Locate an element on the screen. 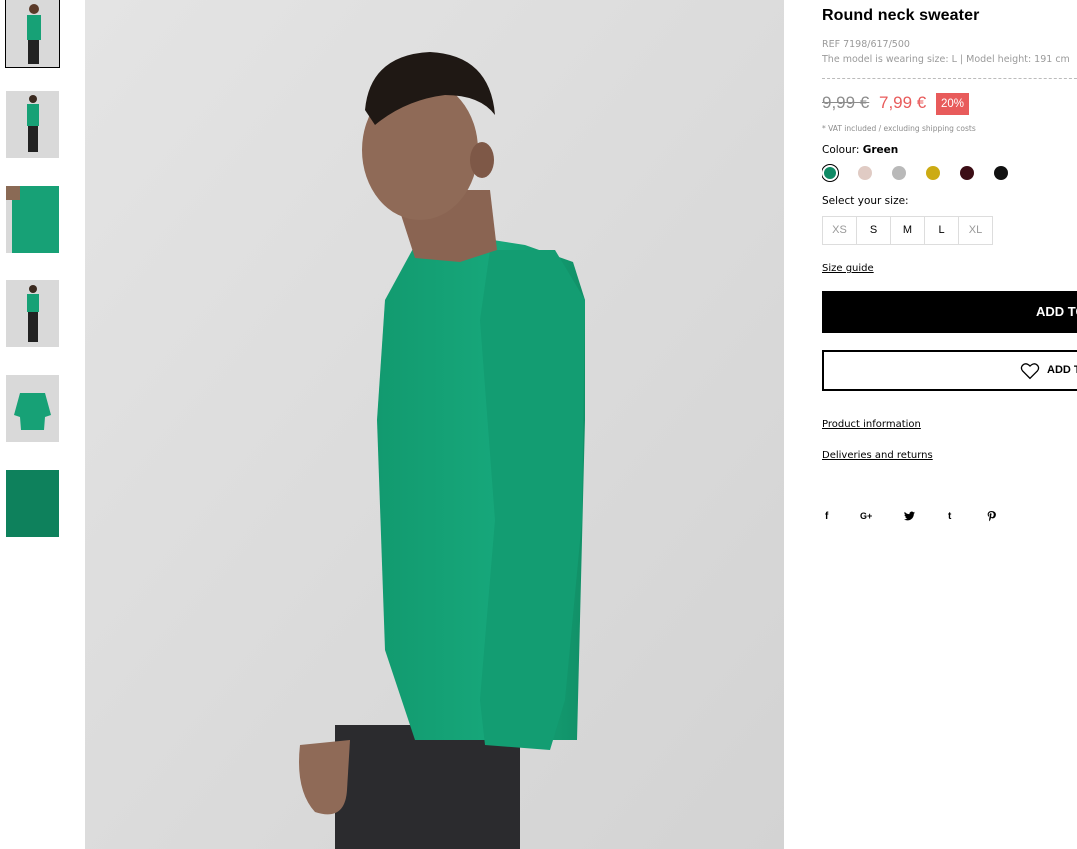 The image size is (1077, 849). pinterest-icon is located at coordinates (991, 518).